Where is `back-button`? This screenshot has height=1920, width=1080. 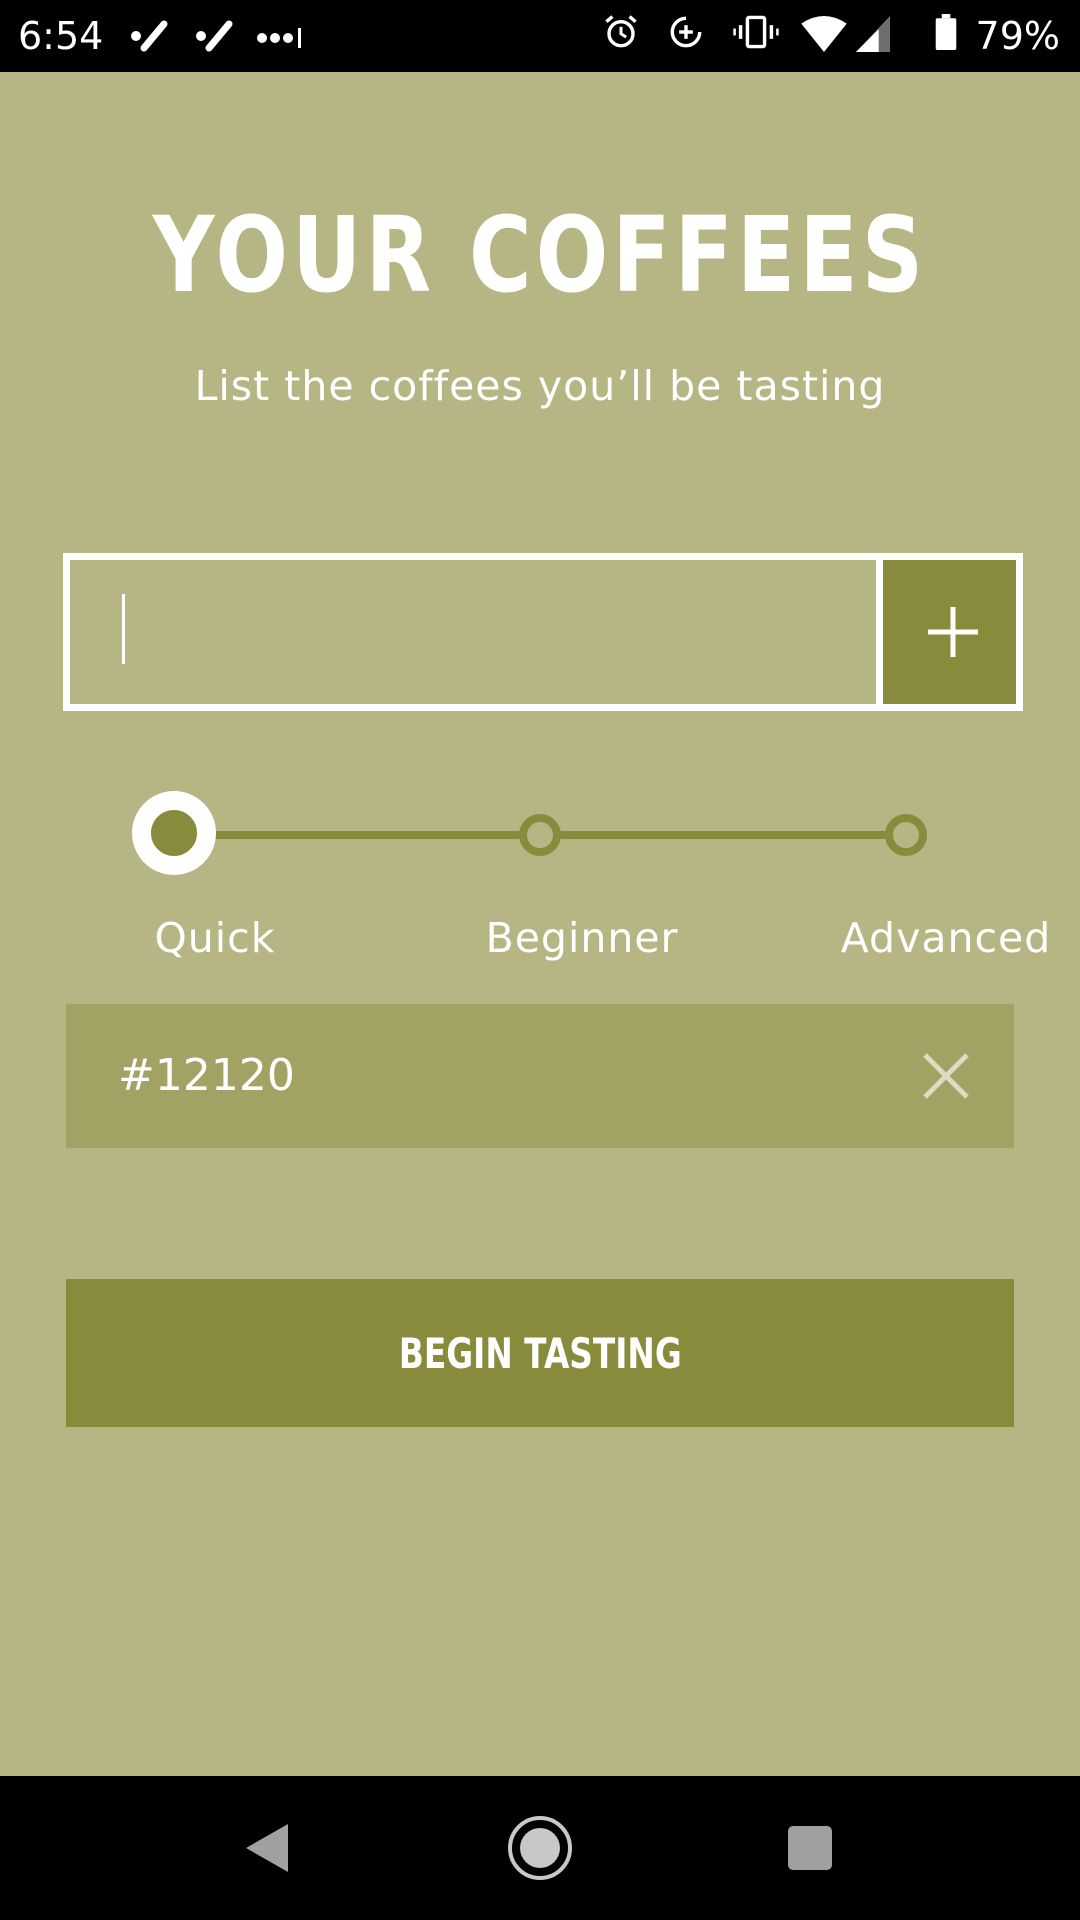 back-button is located at coordinates (270, 1848).